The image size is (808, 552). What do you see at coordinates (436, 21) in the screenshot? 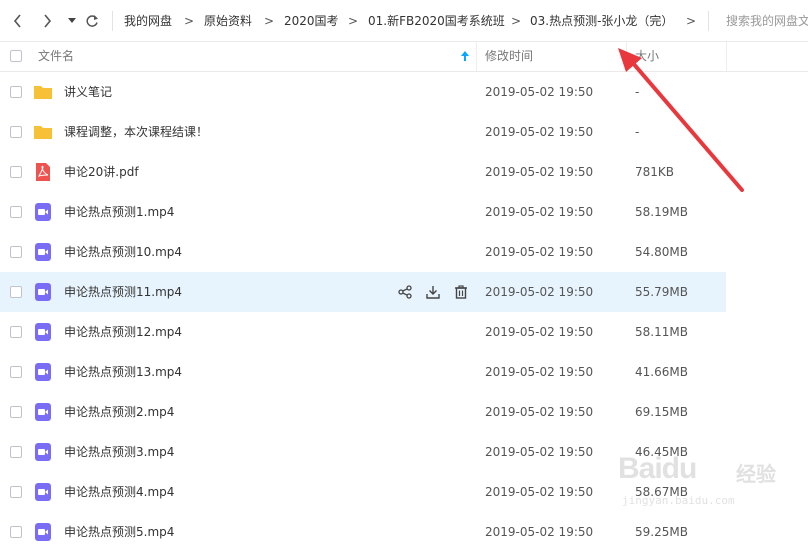
I see `breadcrumb-item-system-class: 01.新FB2020国考系统班` at bounding box center [436, 21].